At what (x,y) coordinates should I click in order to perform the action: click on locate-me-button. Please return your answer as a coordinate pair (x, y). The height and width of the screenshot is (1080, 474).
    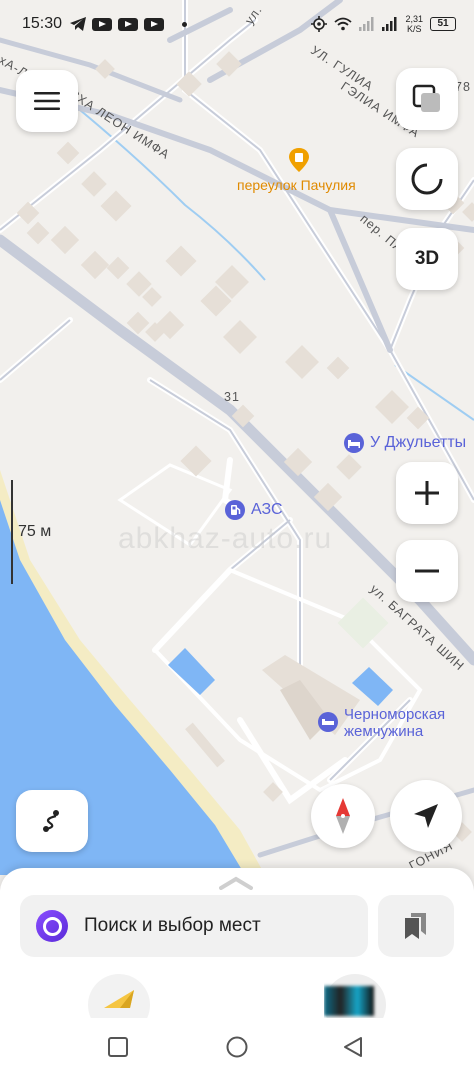
    Looking at the image, I should click on (426, 816).